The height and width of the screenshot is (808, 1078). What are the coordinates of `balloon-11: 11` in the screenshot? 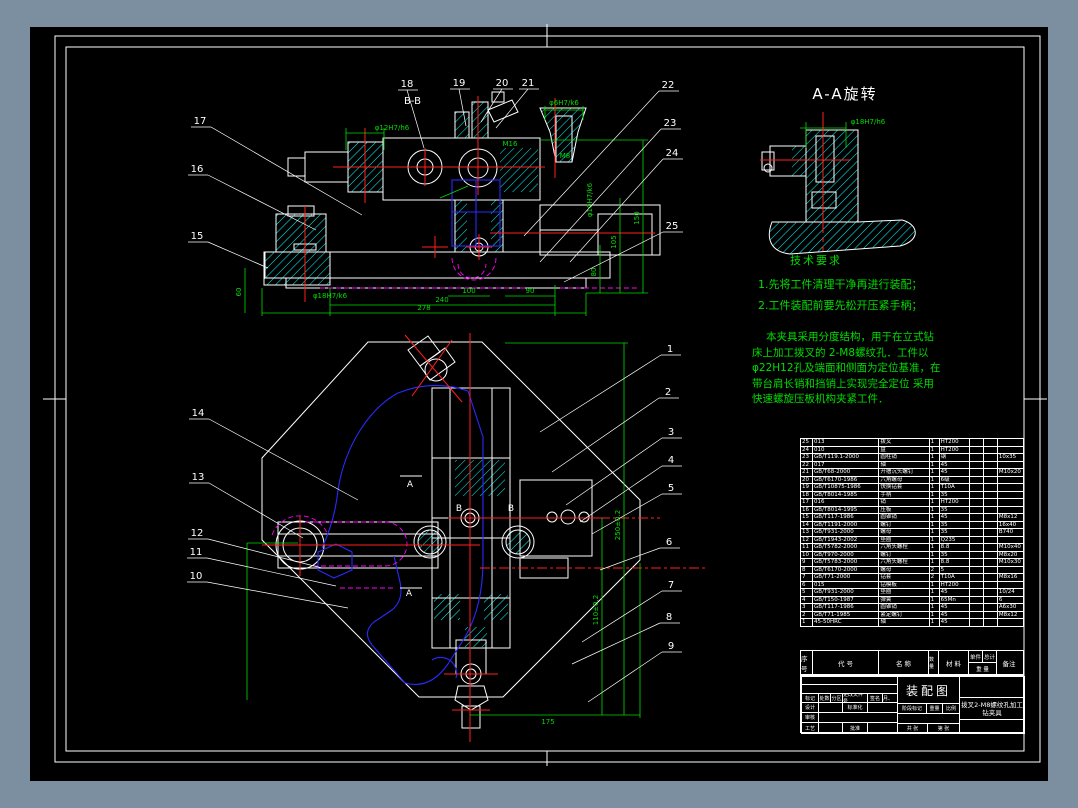 It's located at (196, 552).